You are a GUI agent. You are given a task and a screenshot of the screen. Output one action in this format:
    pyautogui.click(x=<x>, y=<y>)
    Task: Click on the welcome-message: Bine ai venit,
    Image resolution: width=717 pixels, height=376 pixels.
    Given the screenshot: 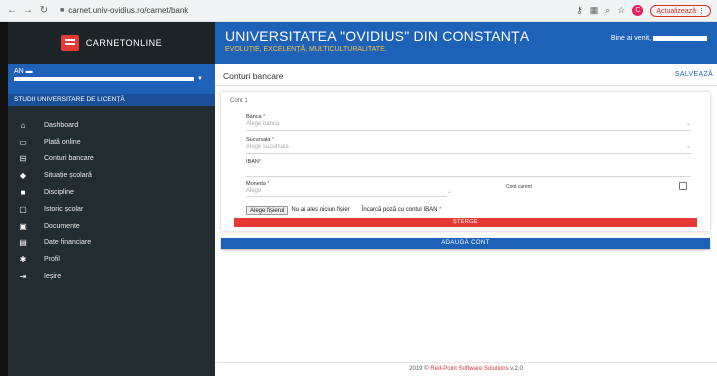 What is the action you would take?
    pyautogui.click(x=659, y=38)
    